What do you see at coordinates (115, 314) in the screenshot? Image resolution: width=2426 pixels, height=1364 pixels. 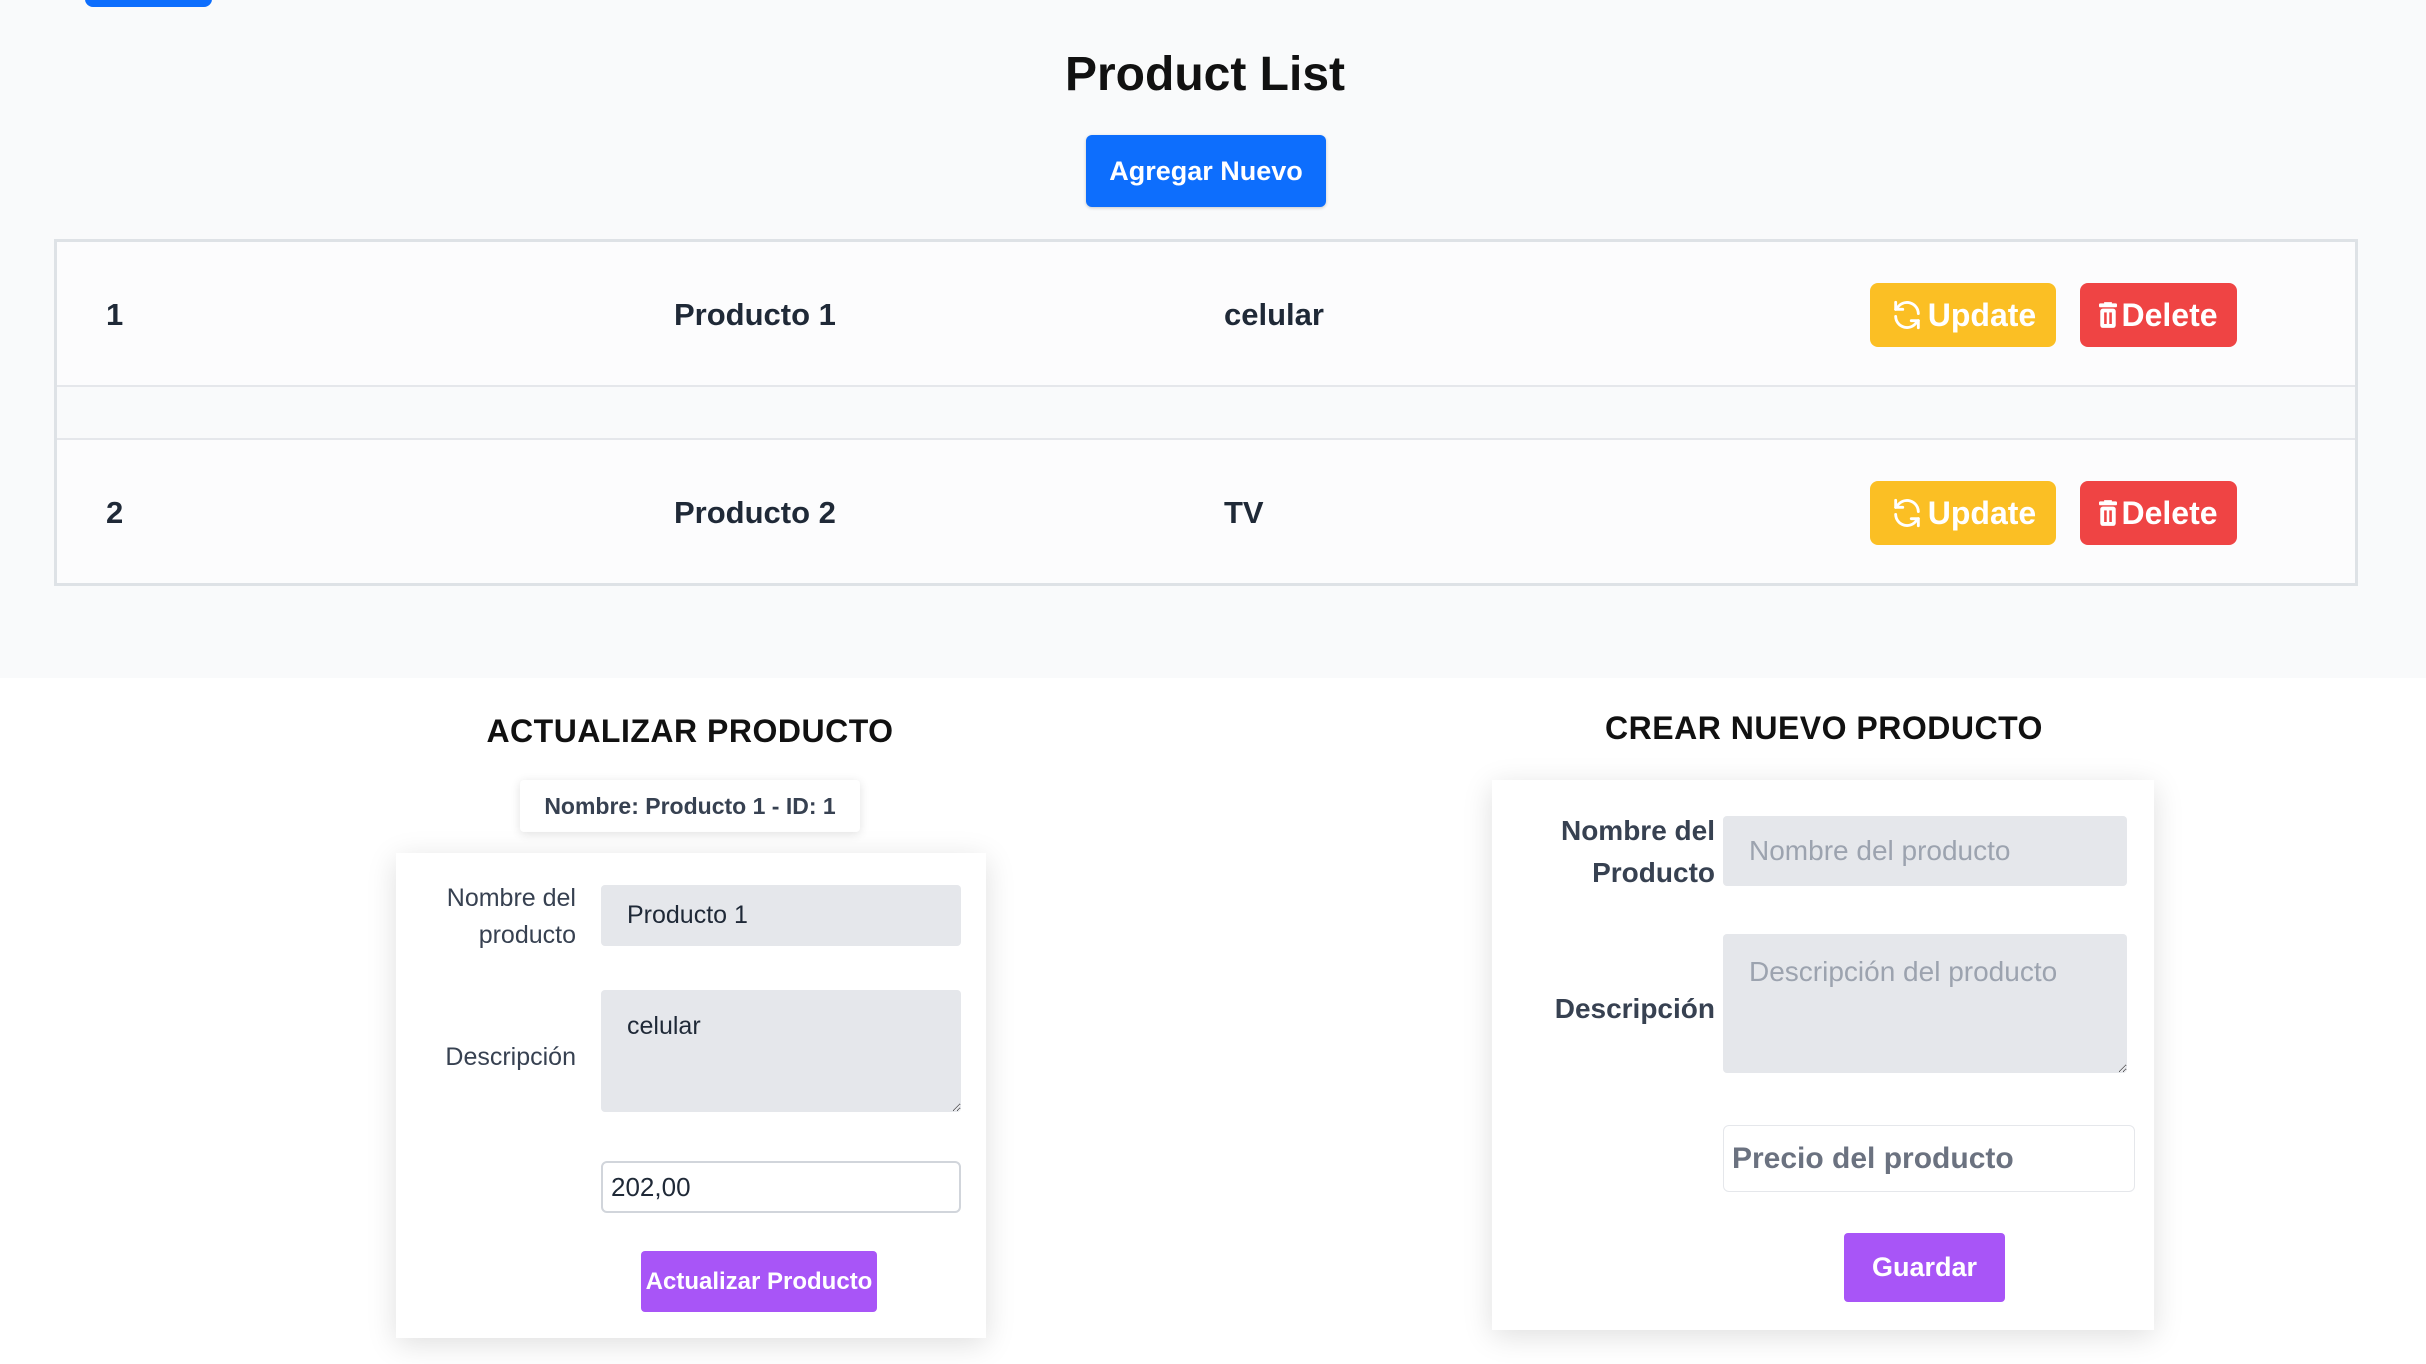 I see `product-id: 1` at bounding box center [115, 314].